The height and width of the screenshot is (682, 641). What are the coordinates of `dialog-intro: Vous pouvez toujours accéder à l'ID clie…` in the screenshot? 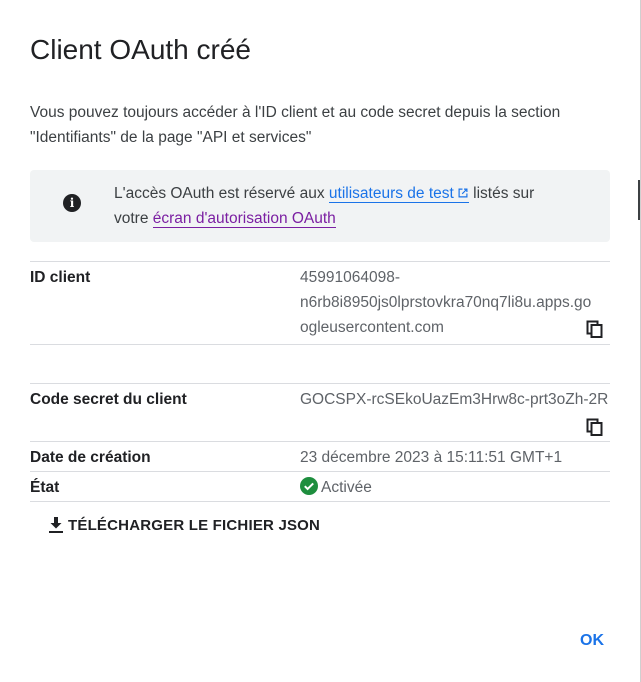 It's located at (320, 125).